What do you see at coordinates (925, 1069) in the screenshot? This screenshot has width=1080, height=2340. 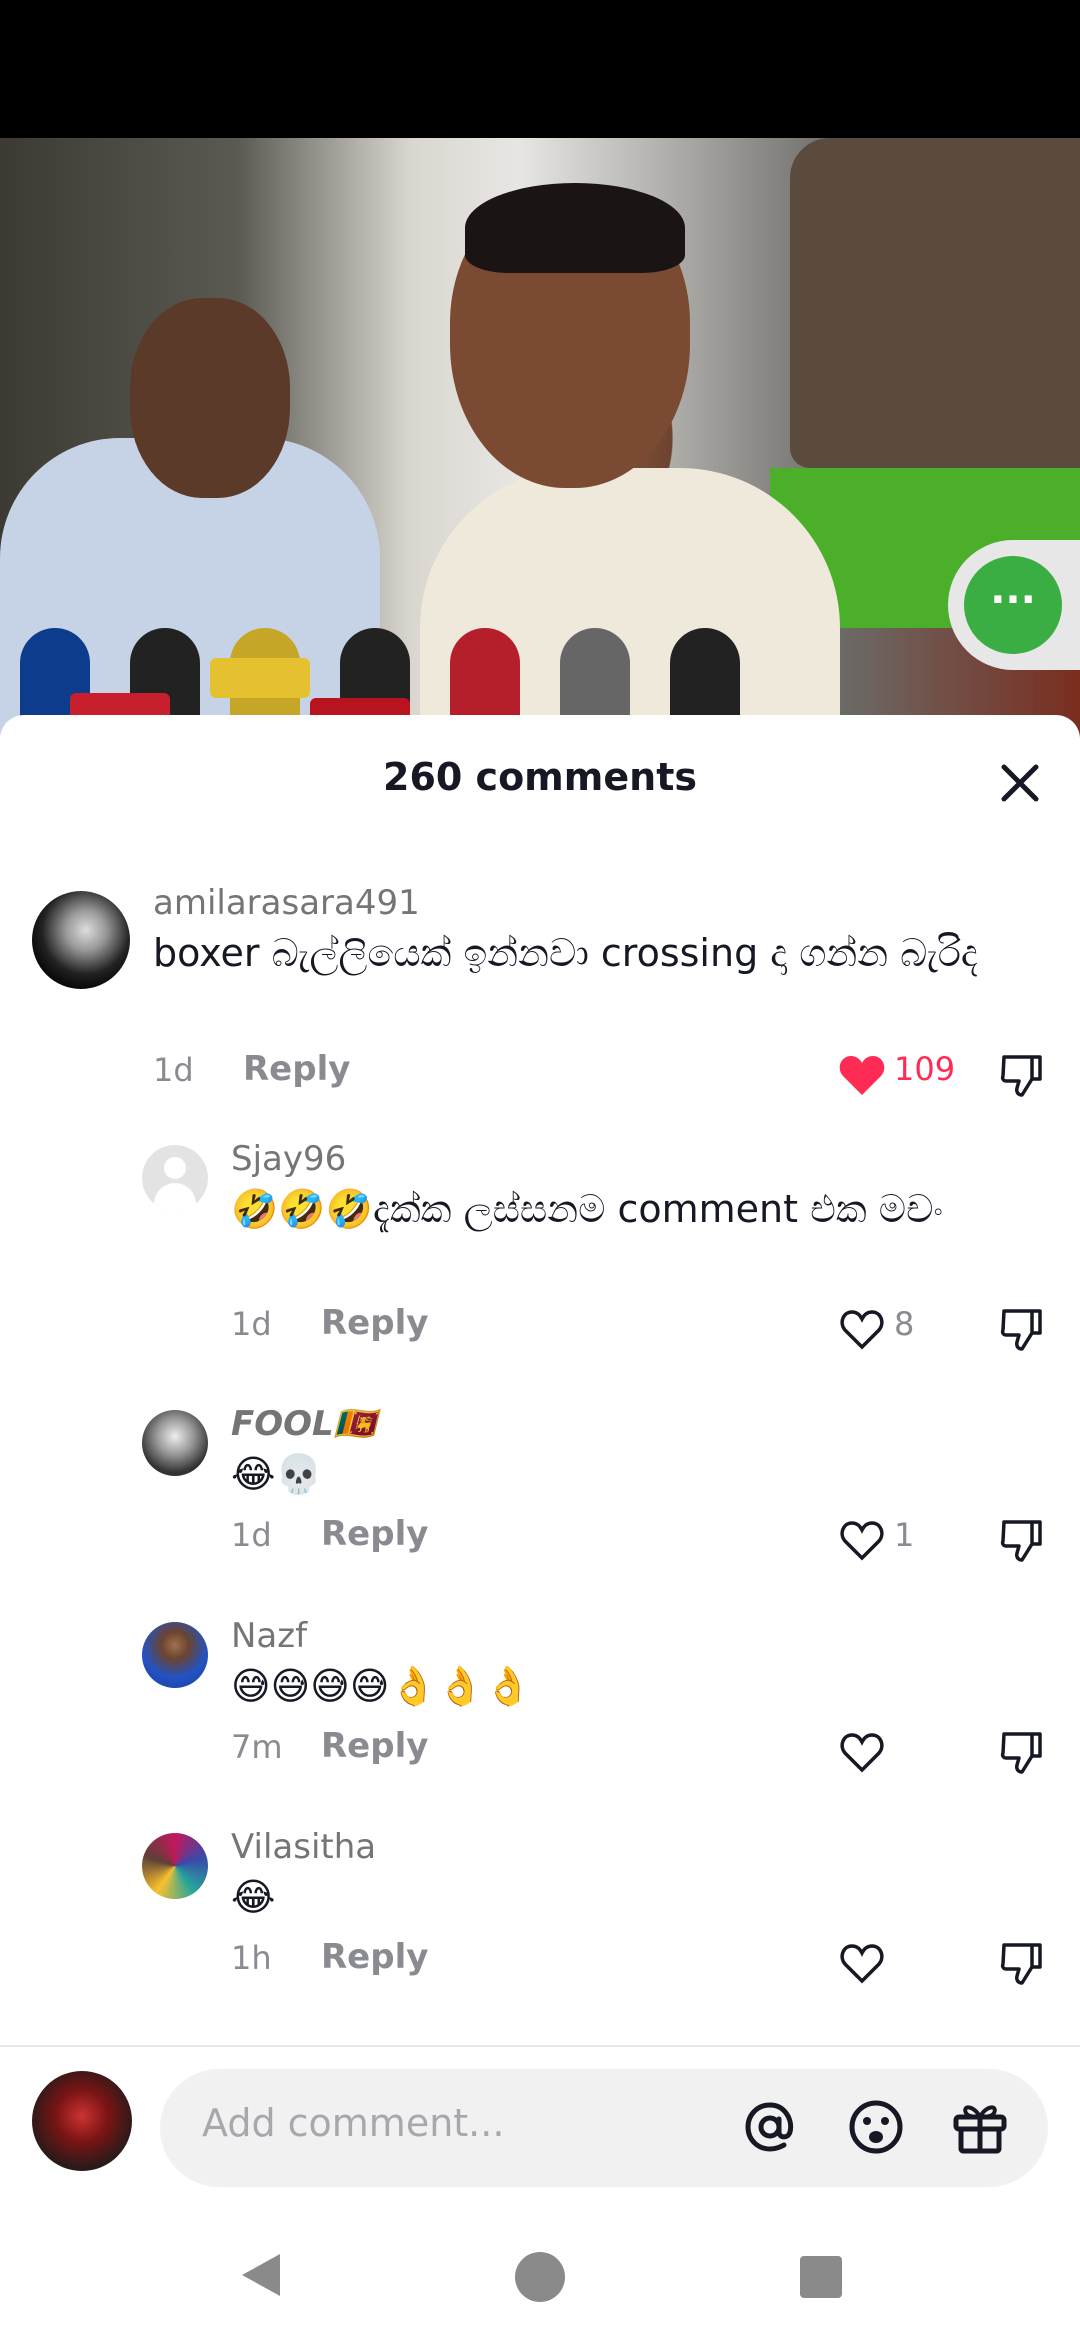 I see `like-count: 109` at bounding box center [925, 1069].